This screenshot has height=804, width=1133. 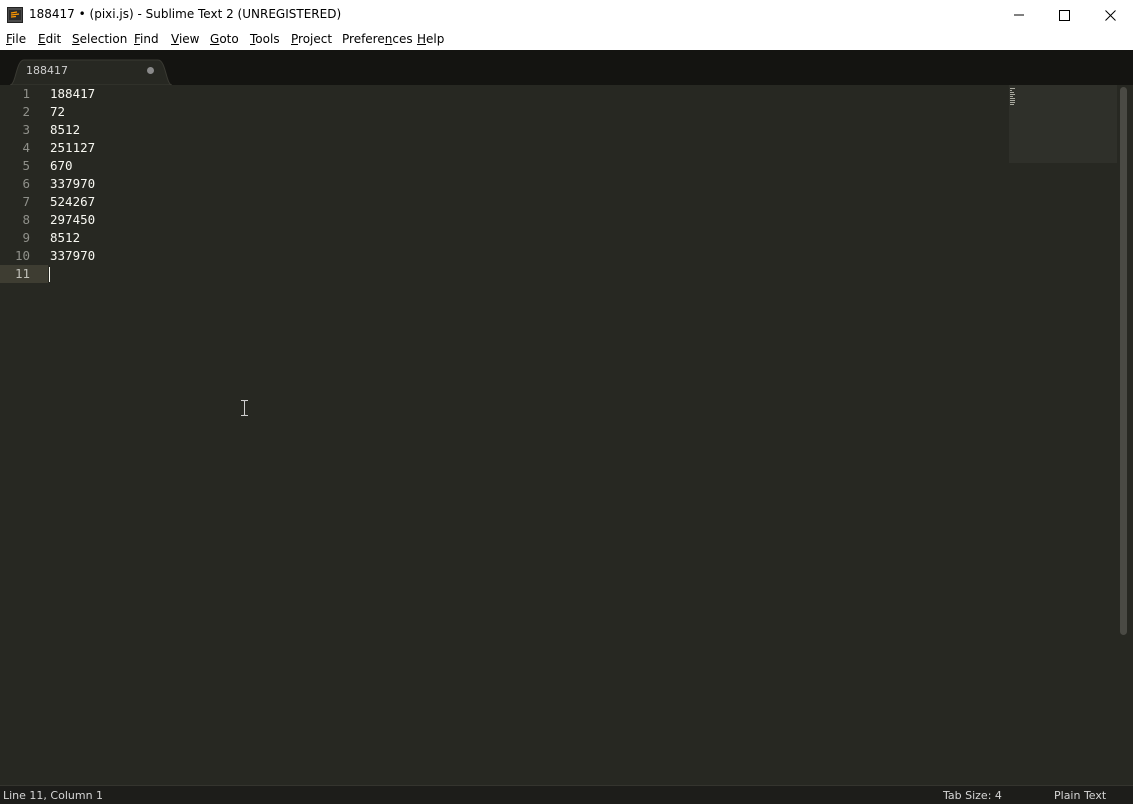 I want to click on line-number: 9, so click(x=26, y=237).